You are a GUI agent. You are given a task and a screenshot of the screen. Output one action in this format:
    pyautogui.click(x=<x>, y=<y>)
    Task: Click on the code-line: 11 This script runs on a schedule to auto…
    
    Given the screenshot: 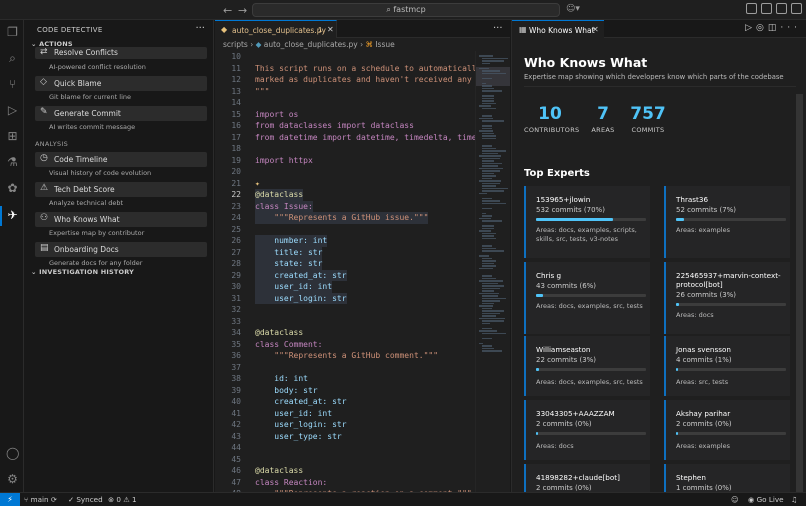 What is the action you would take?
    pyautogui.click(x=345, y=69)
    